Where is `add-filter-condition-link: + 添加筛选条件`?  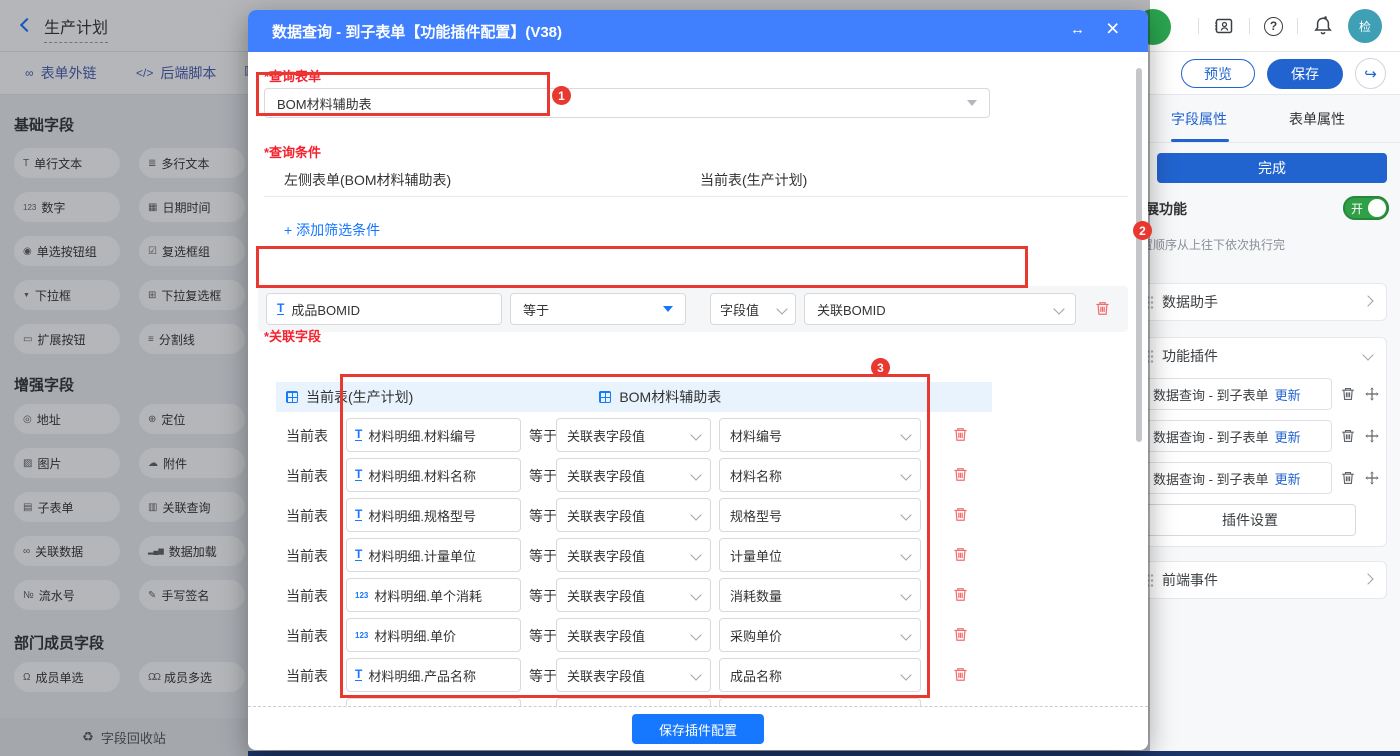 add-filter-condition-link: + 添加筛选条件 is located at coordinates (332, 230).